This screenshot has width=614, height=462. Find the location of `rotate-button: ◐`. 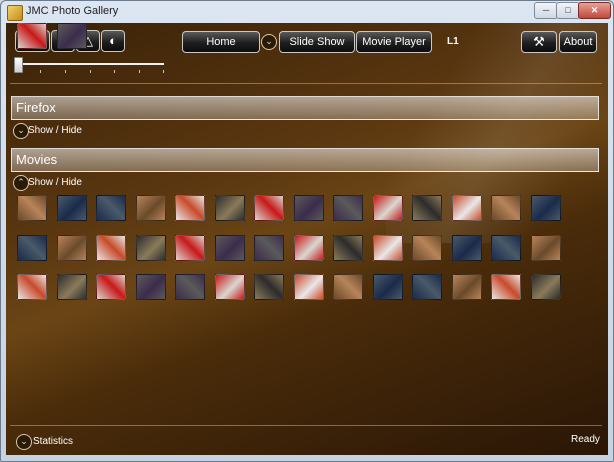

rotate-button: ◐ is located at coordinates (113, 41).